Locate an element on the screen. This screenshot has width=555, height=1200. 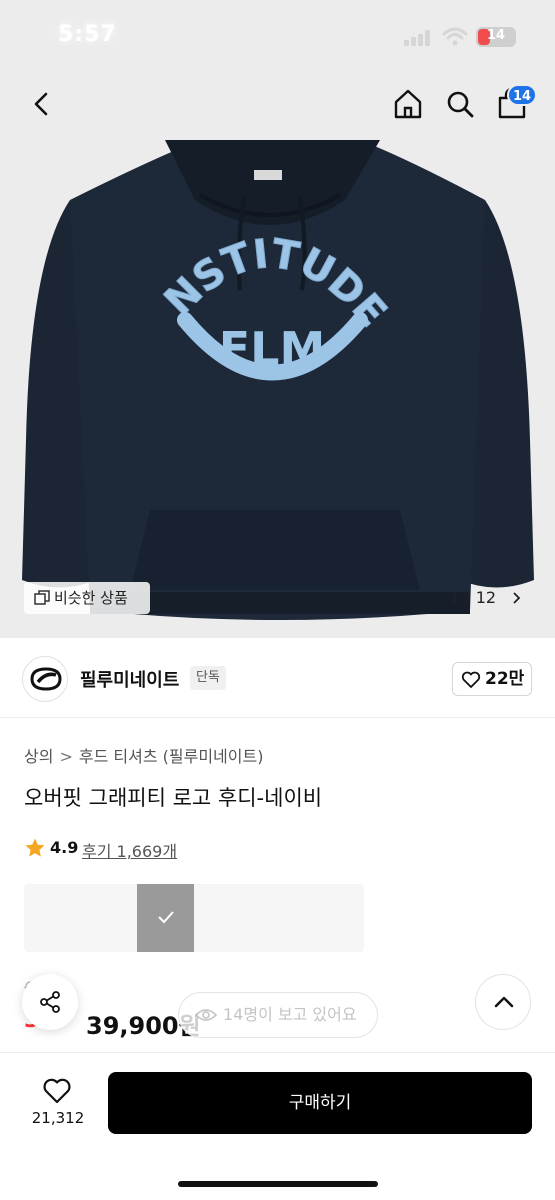
live-viewers-pill: 14명이 보고 있어요 is located at coordinates (278, 1015).